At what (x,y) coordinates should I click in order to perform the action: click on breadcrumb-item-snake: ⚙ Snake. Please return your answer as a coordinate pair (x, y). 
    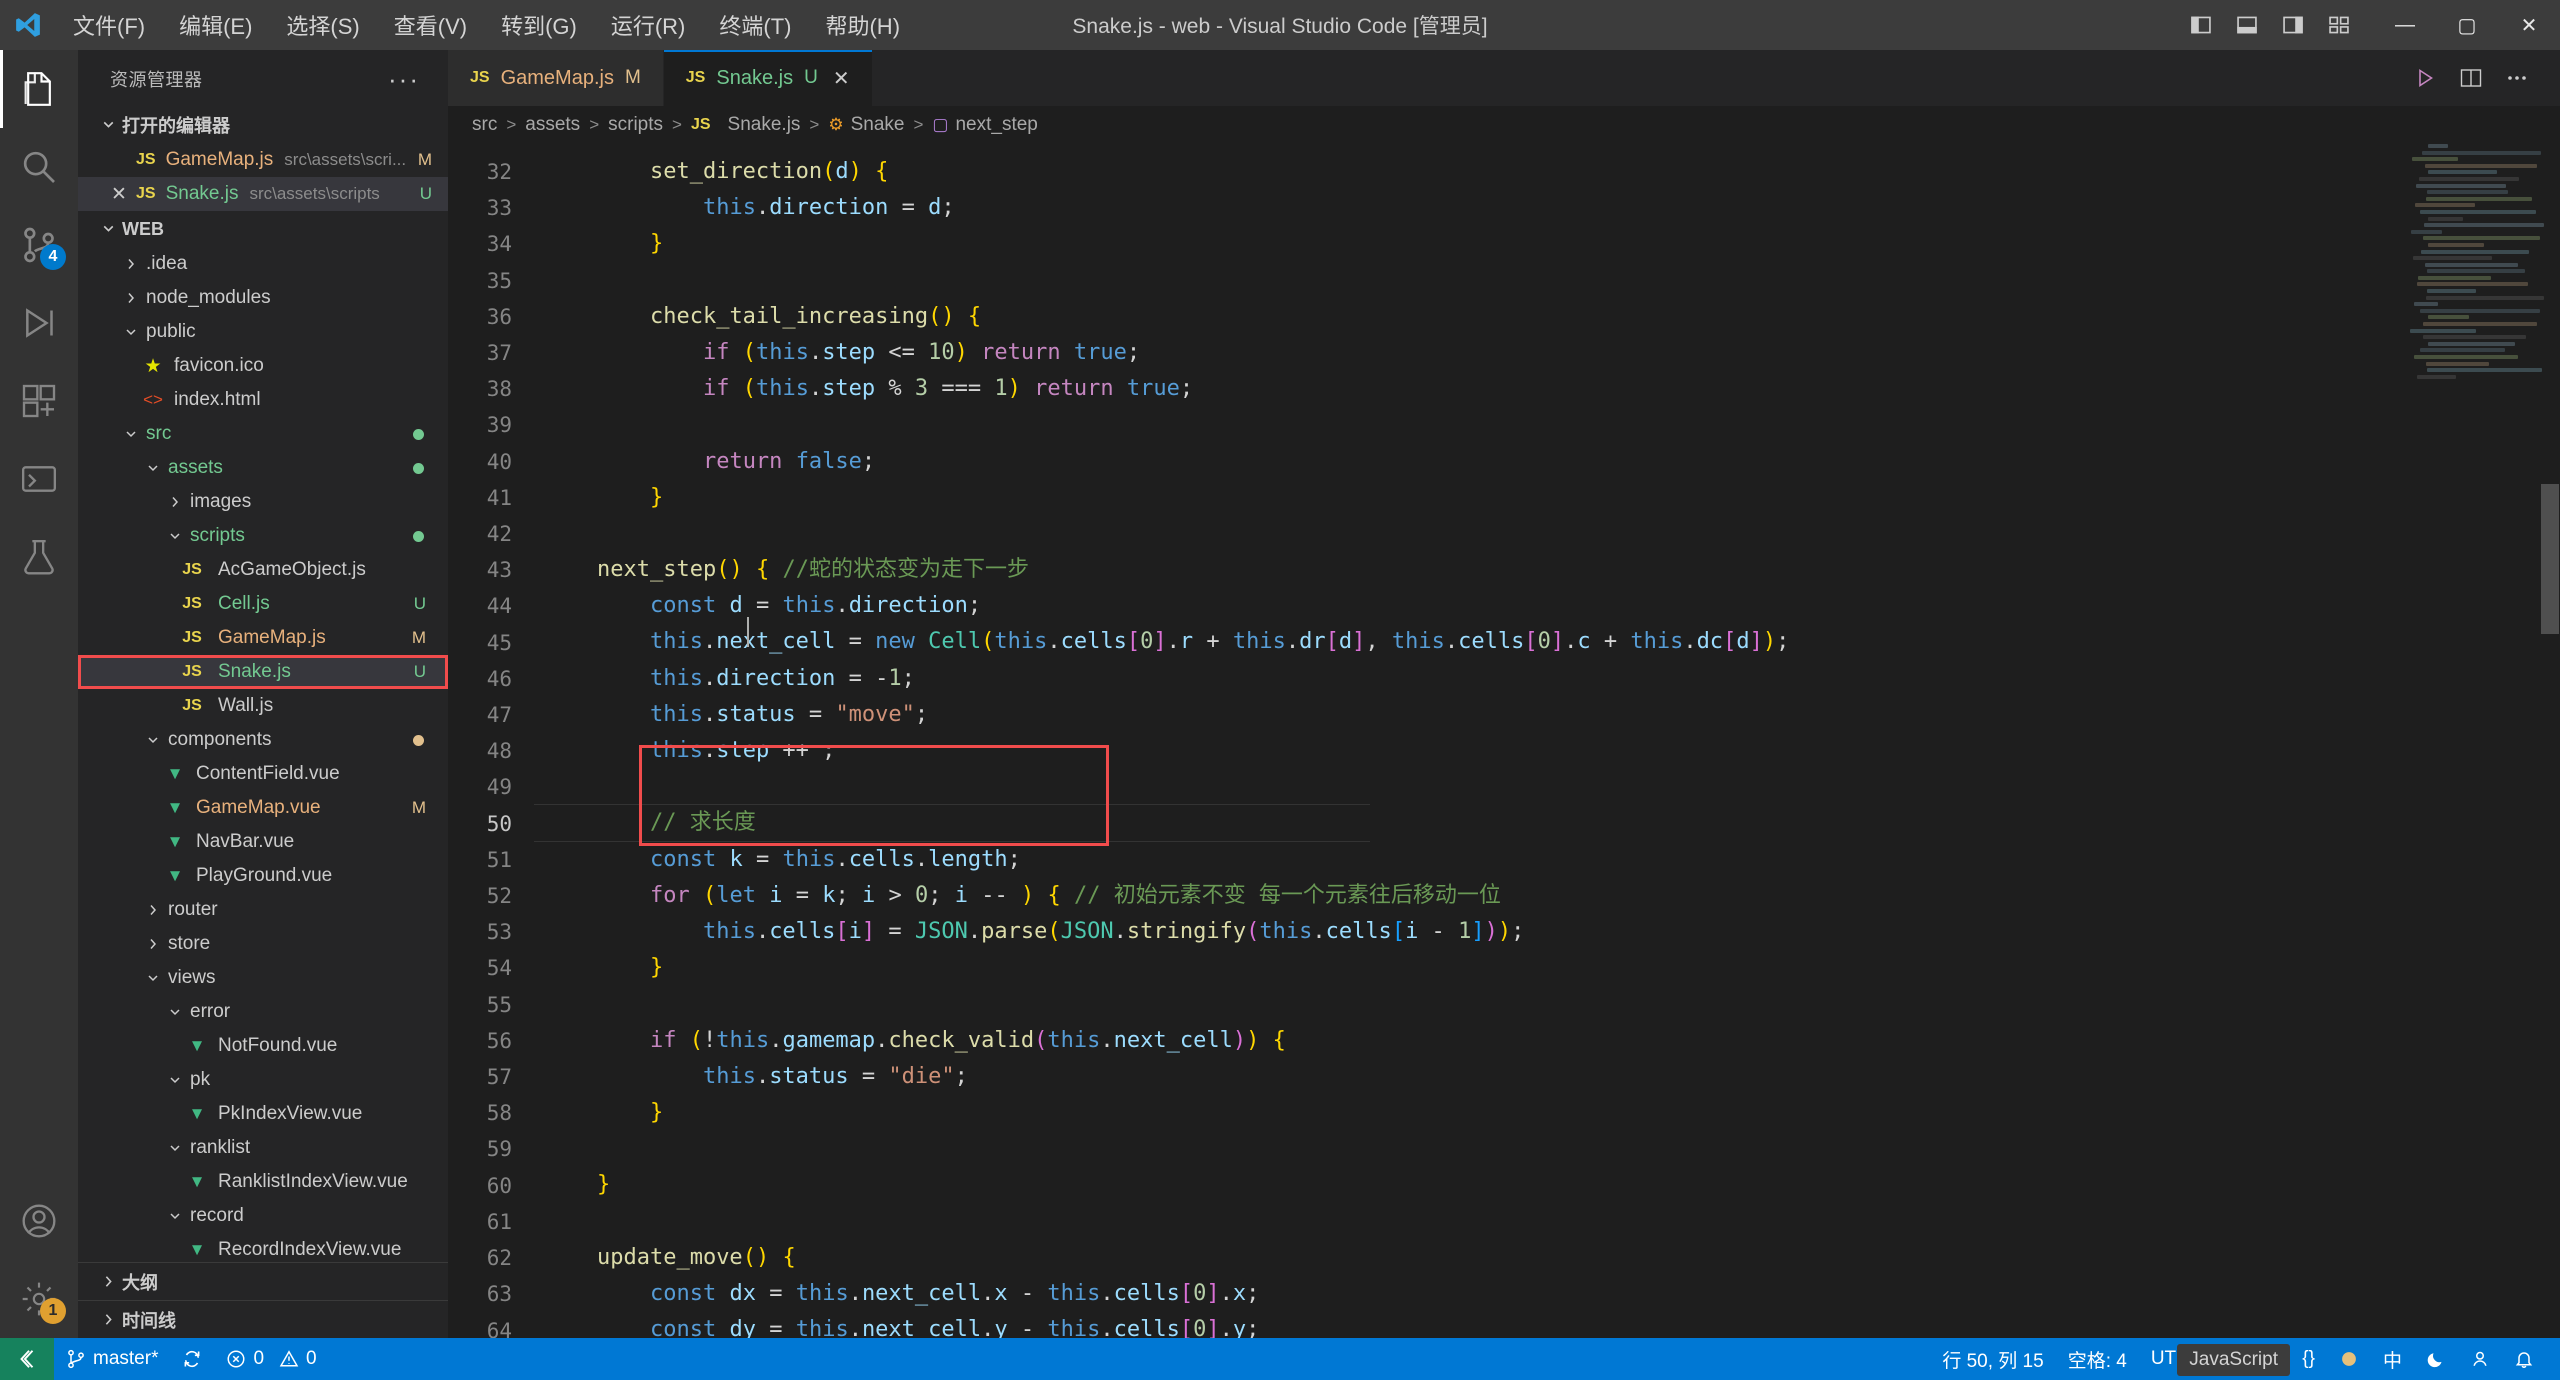
    Looking at the image, I should click on (866, 125).